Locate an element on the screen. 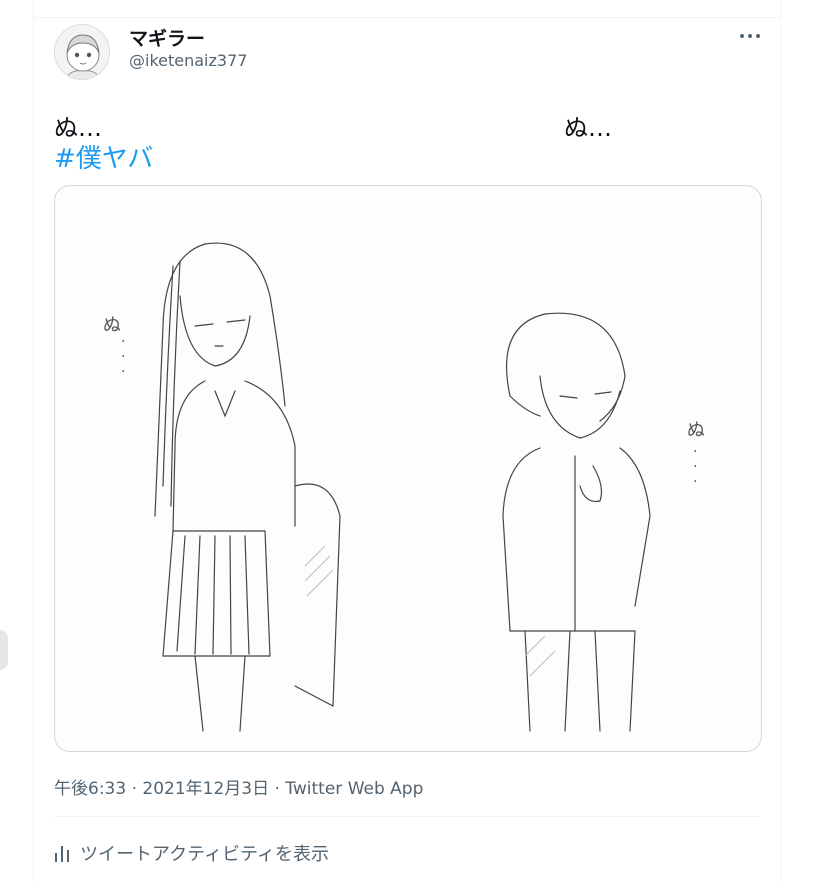  avatar is located at coordinates (82, 52).